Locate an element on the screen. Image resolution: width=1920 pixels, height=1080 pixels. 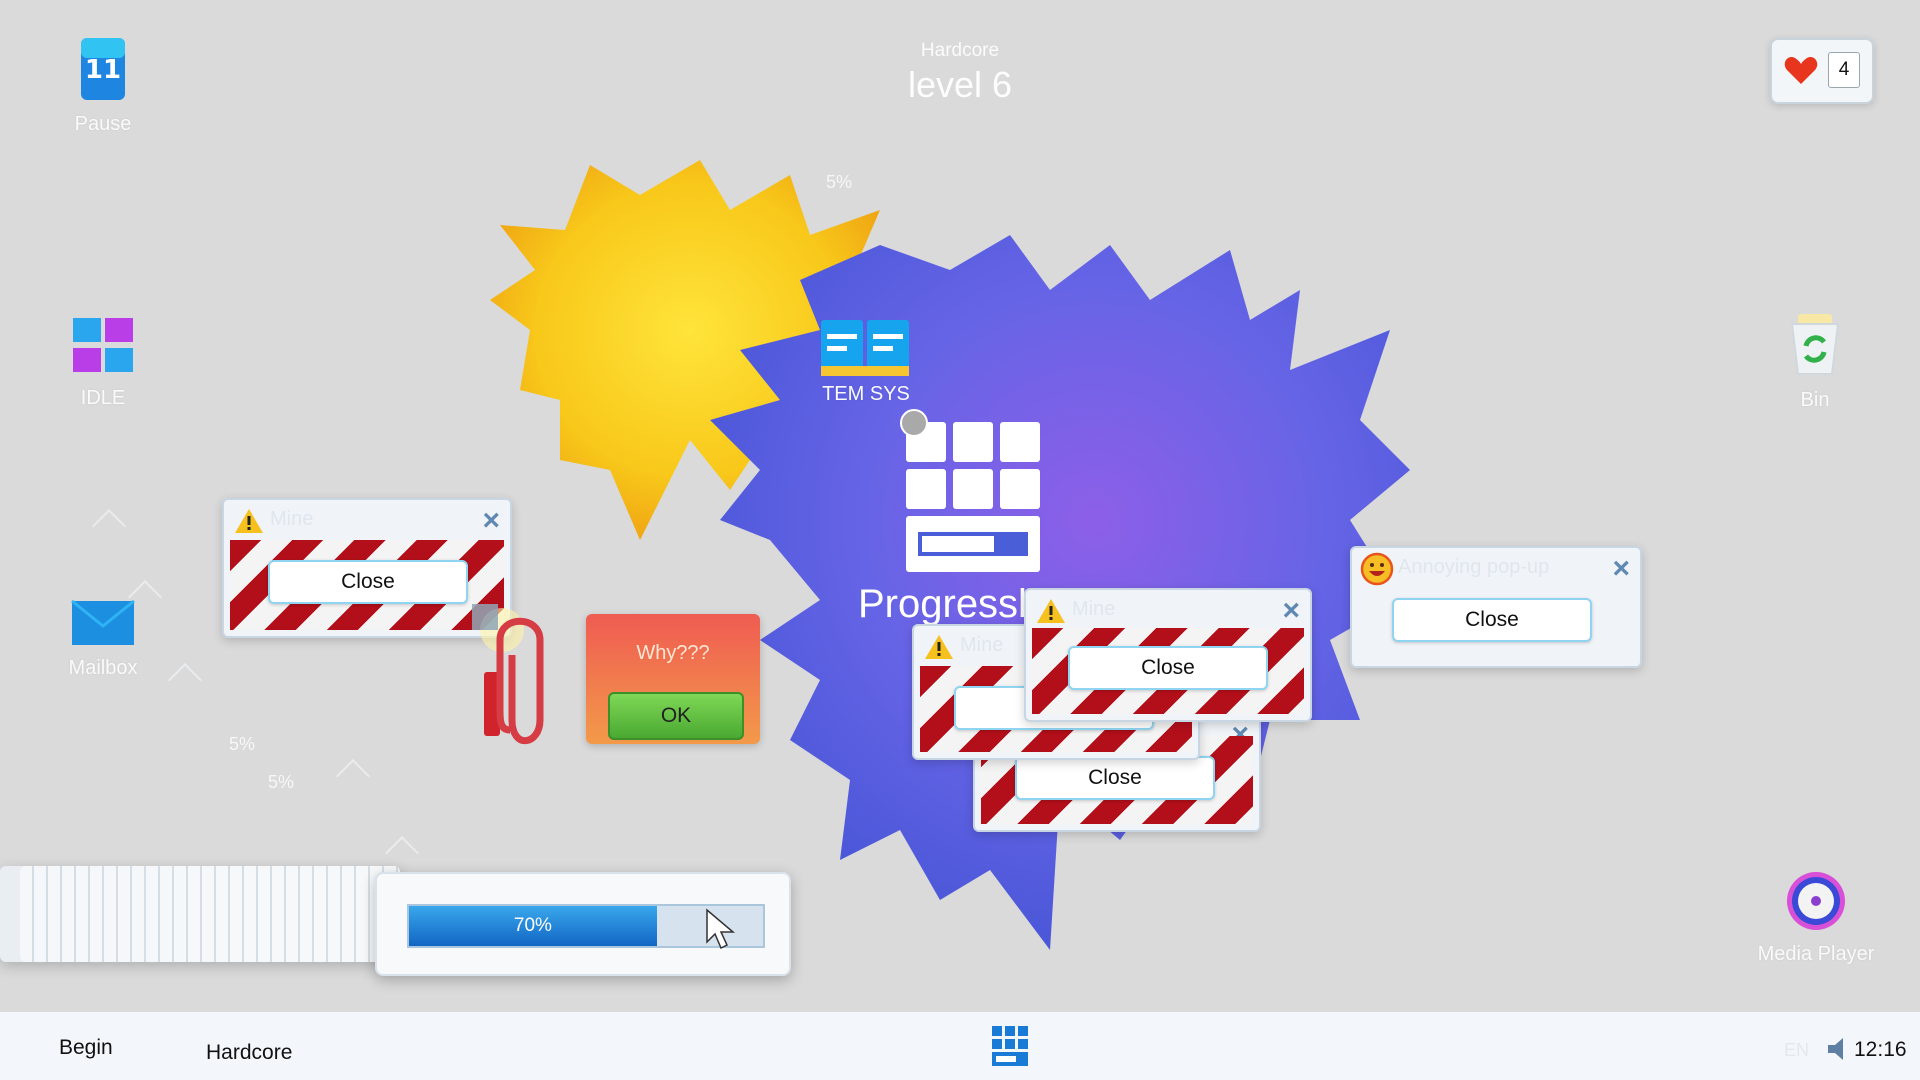
taskbar: Begin Hardcore EN 12:16 is located at coordinates (960, 1046).